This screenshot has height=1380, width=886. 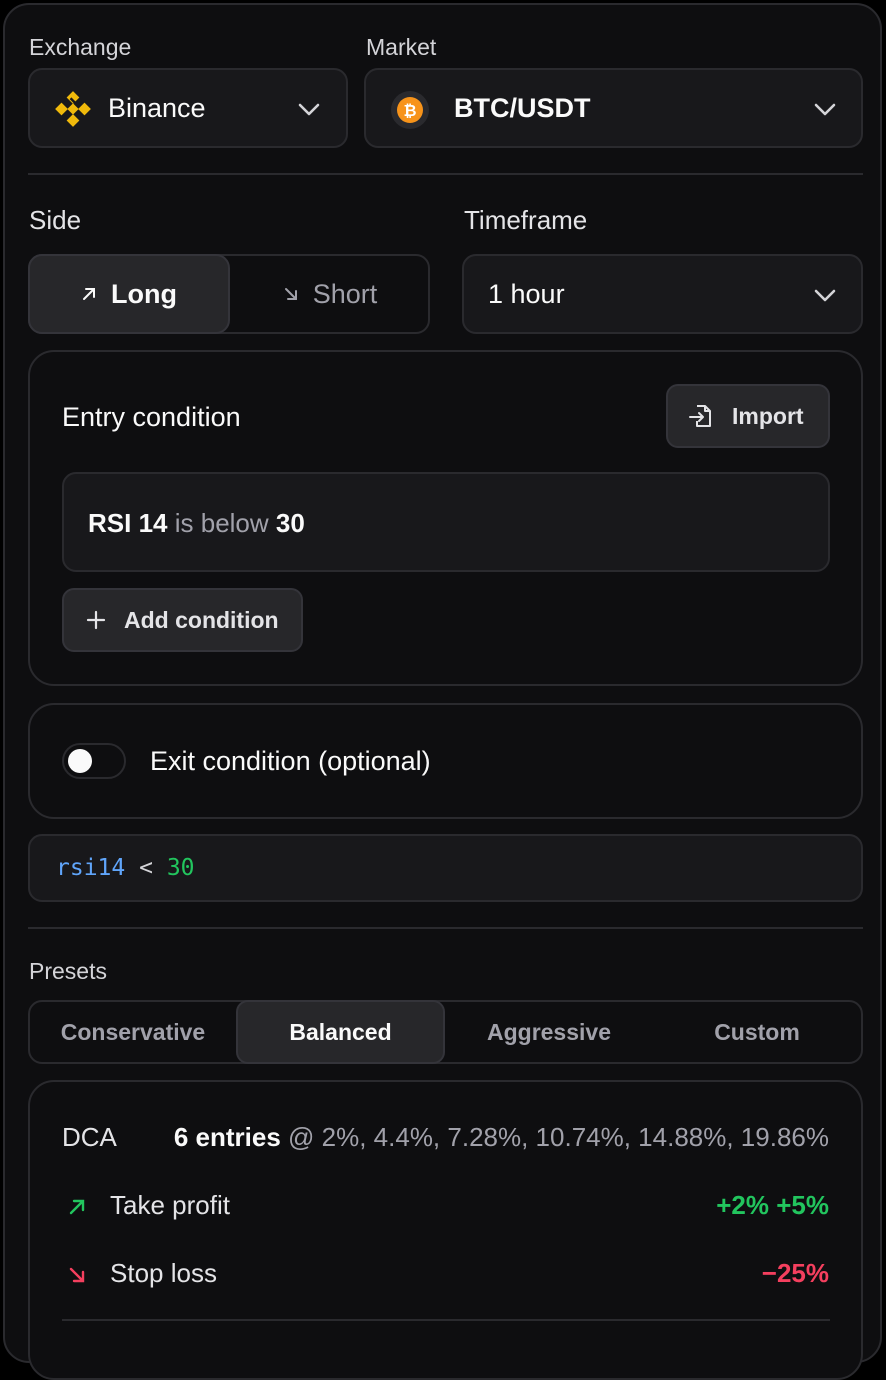 I want to click on expression-code: rsi14 < 30, so click(x=125, y=868).